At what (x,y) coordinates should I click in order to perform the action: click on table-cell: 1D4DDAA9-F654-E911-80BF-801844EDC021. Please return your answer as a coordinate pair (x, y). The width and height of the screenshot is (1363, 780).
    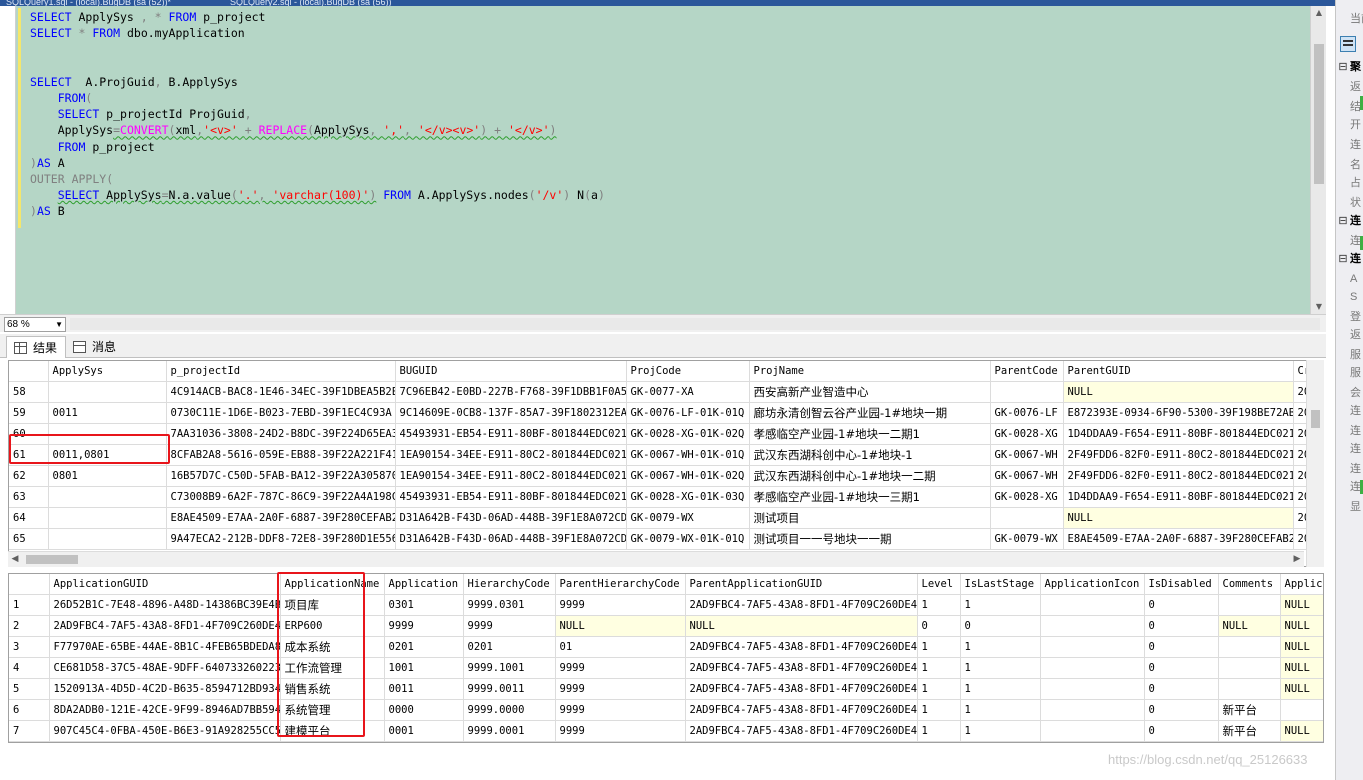
    Looking at the image, I should click on (1178, 497).